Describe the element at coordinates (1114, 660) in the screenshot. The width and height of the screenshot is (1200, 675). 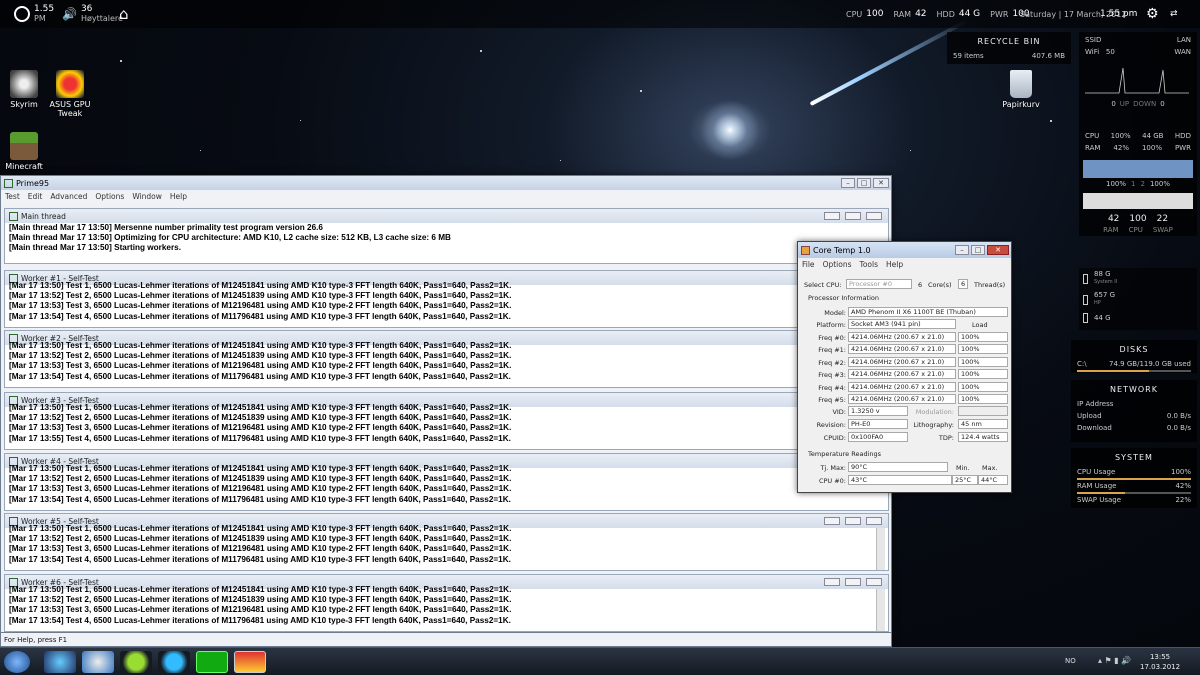
I see `tray-icons: ▴ ⚑ ▮ 🔊` at that location.